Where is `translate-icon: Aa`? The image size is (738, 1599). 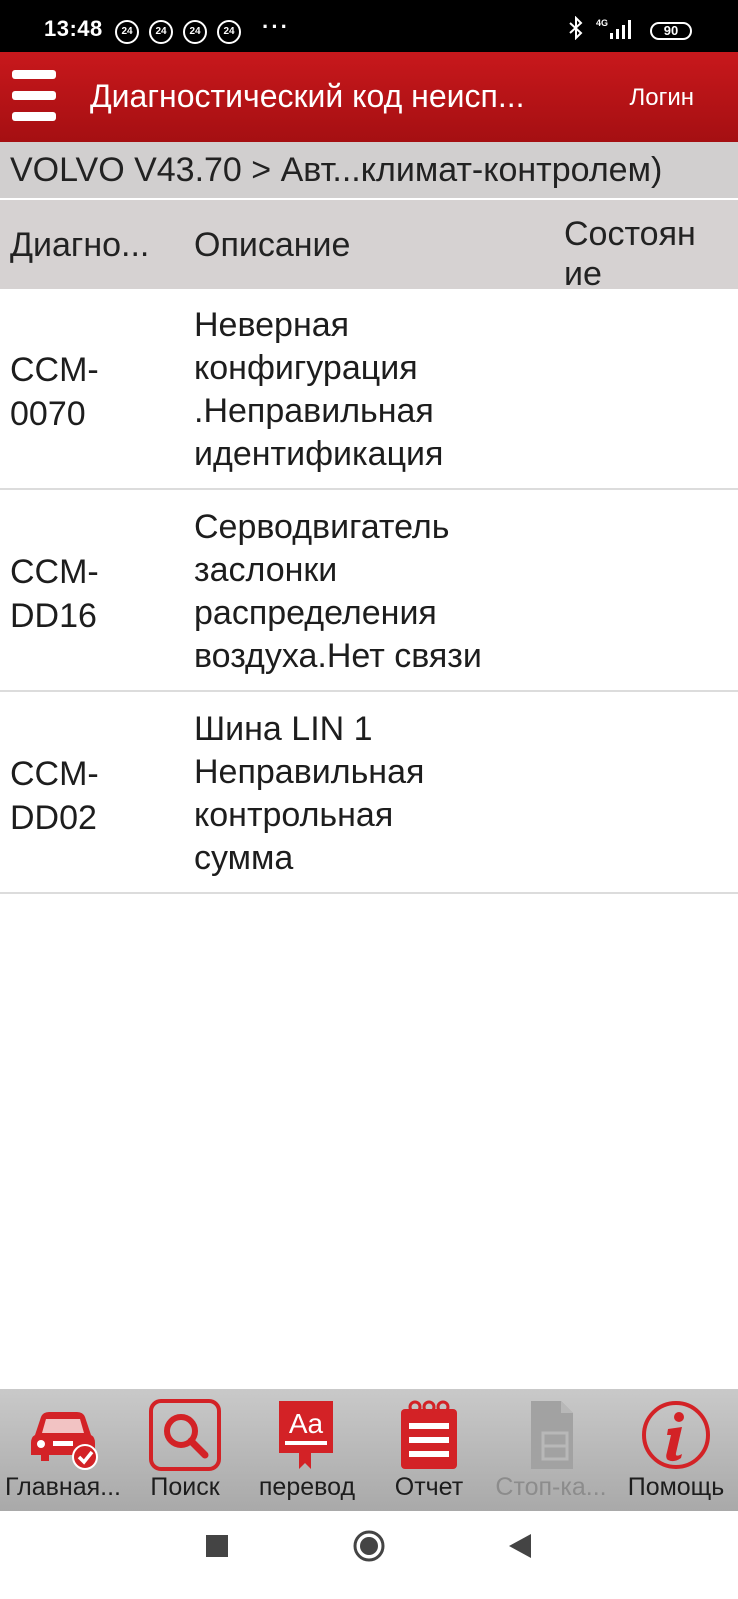 translate-icon: Aa is located at coordinates (306, 1435).